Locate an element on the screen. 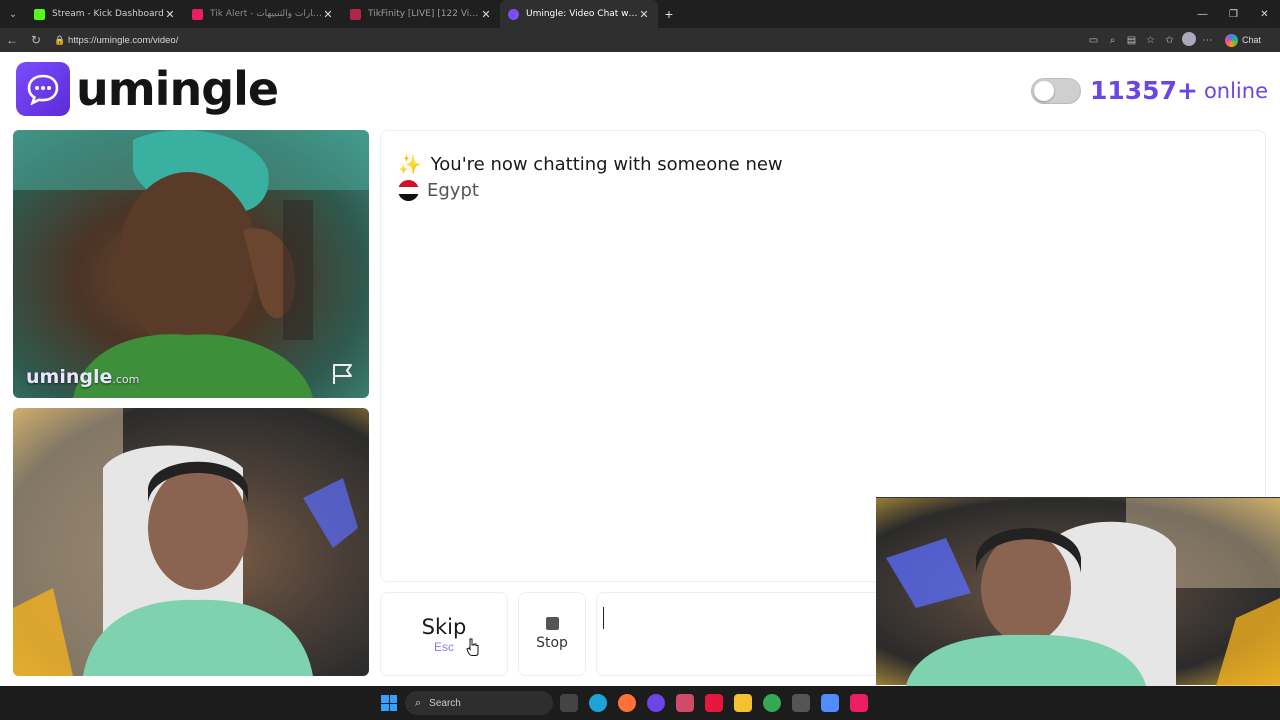  skip-shortcut-hint: Esc is located at coordinates (443, 646).